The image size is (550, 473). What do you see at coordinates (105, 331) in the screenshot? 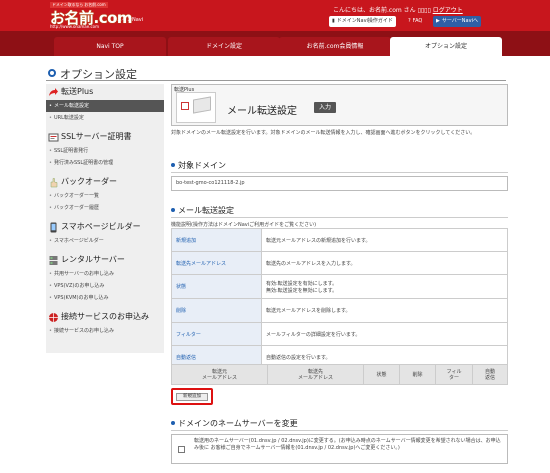
I see `sidebar-item-connection-service: 接続サービスのお申し込み` at bounding box center [105, 331].